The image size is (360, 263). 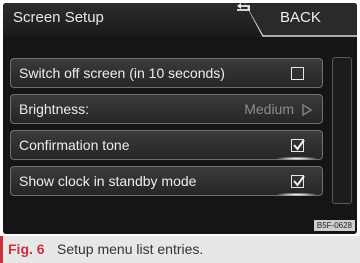 What do you see at coordinates (108, 181) in the screenshot?
I see `row-label: Show clock in standby mode` at bounding box center [108, 181].